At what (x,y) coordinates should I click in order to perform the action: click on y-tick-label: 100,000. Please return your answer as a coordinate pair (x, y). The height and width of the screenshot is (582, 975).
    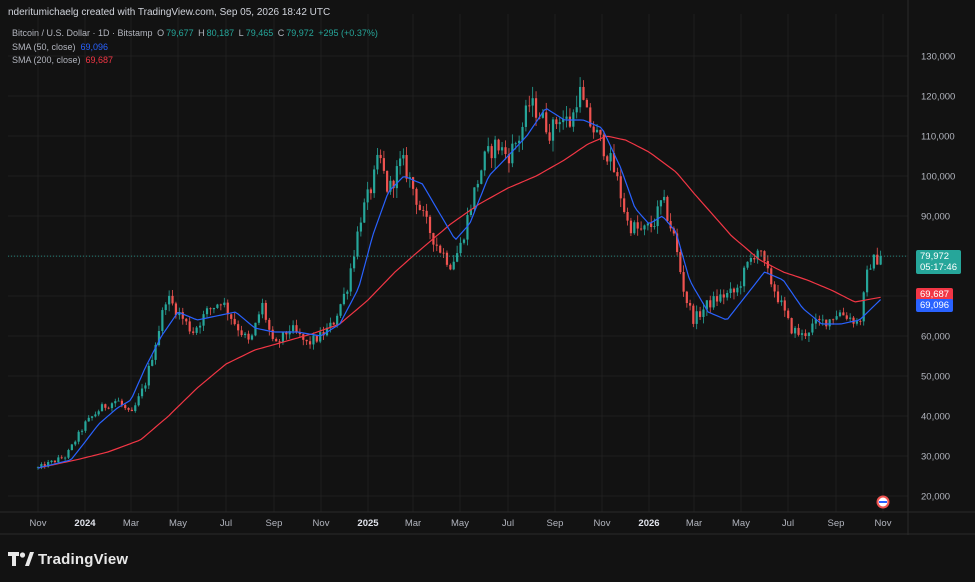
    Looking at the image, I should click on (938, 177).